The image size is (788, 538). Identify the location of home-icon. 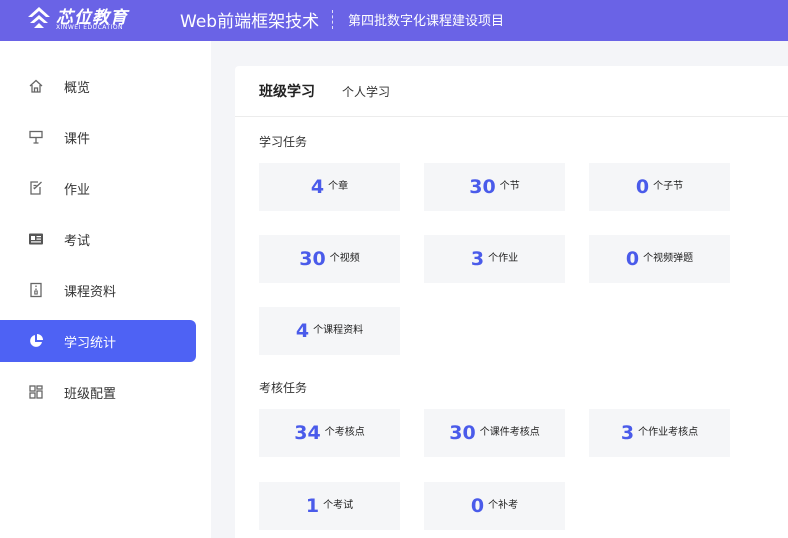
(36, 86).